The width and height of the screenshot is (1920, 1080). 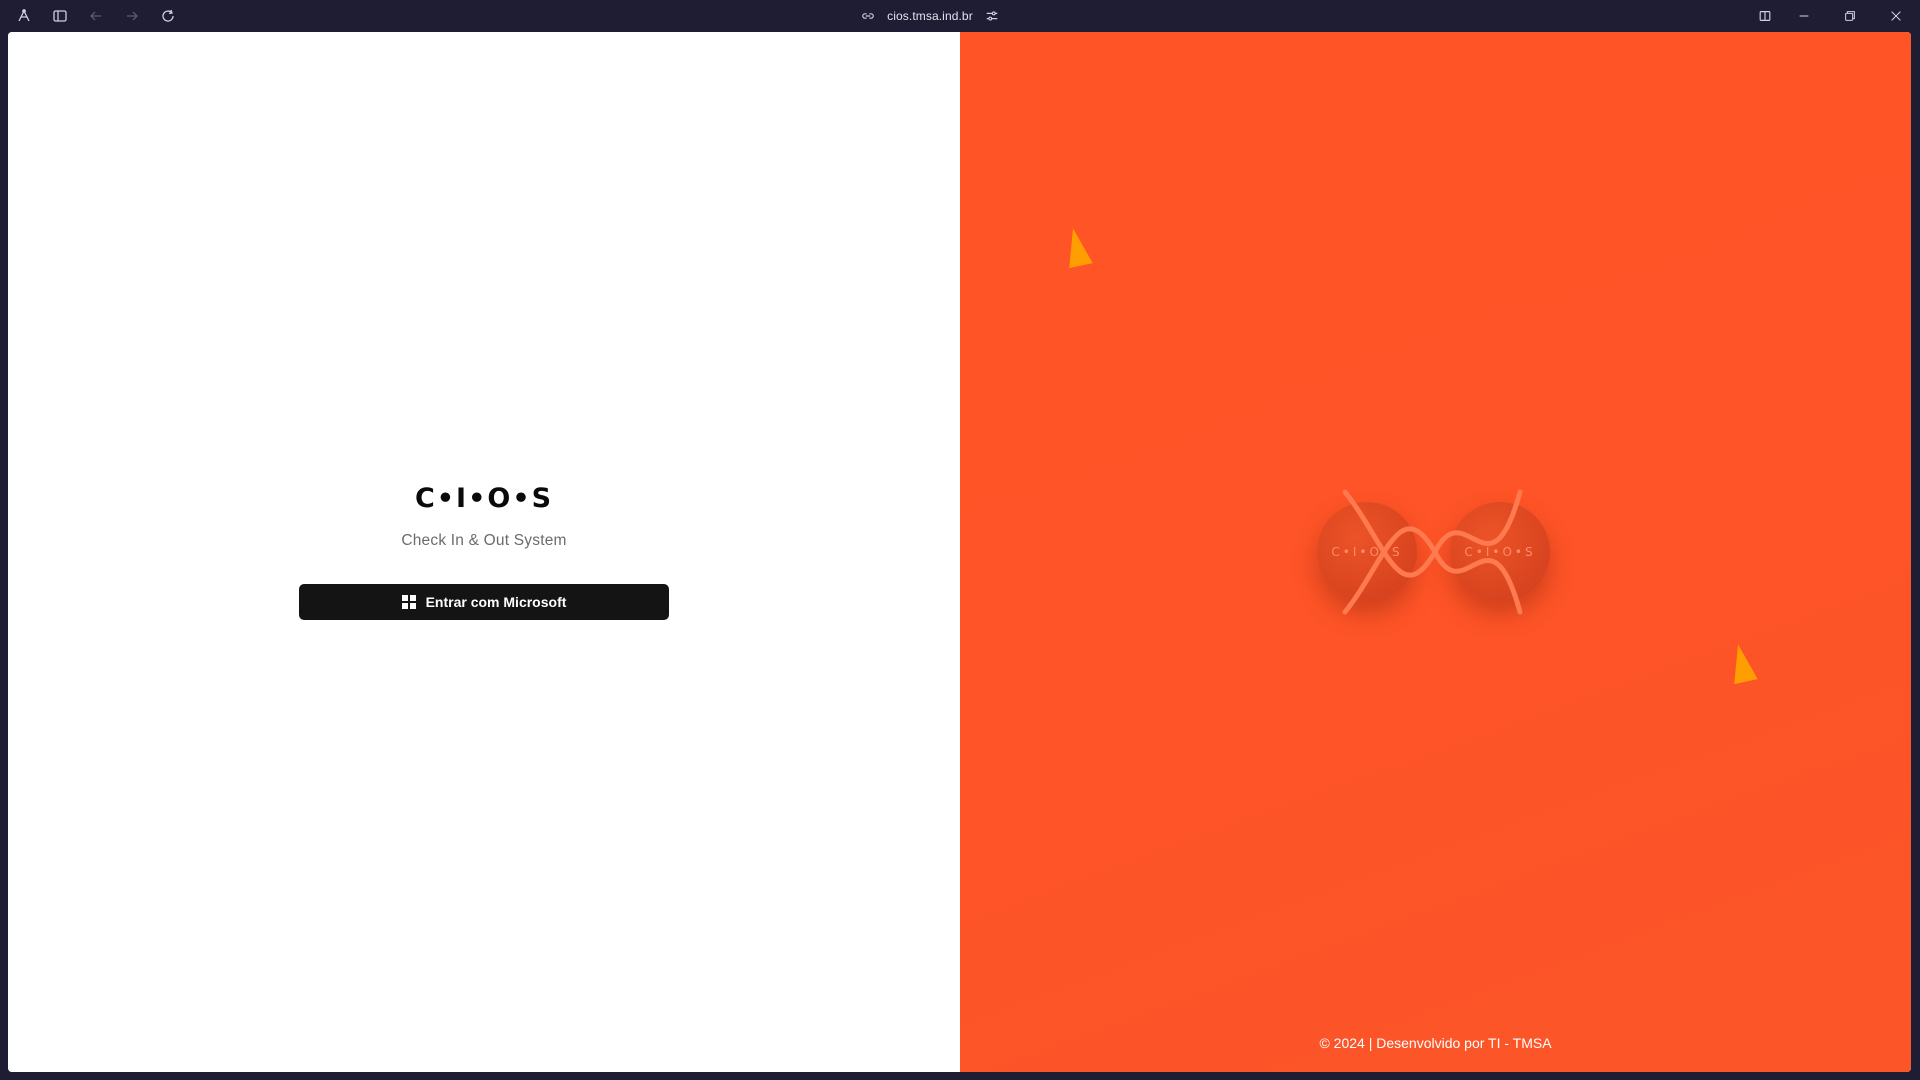 What do you see at coordinates (868, 16) in the screenshot?
I see `link-icon` at bounding box center [868, 16].